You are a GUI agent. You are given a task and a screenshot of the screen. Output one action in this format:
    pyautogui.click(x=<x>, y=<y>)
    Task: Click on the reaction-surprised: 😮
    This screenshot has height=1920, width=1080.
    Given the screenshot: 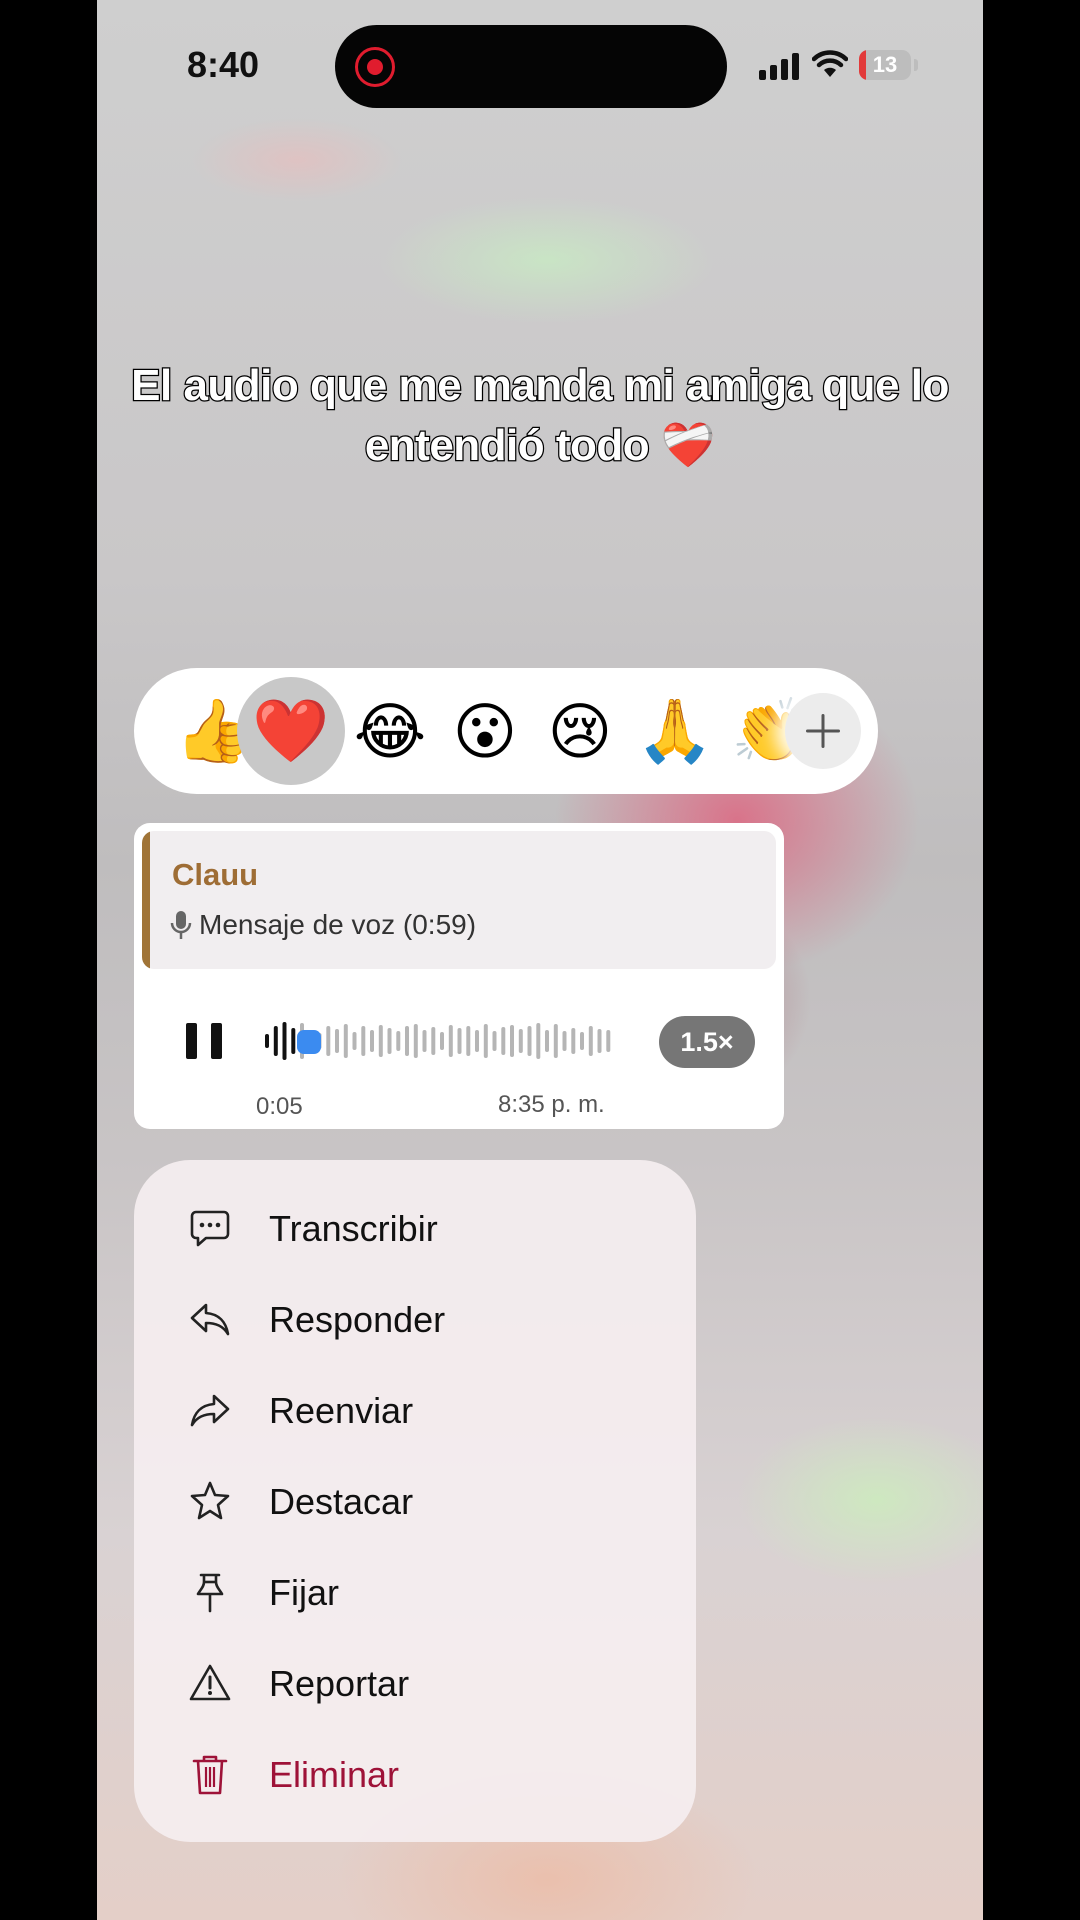 What is the action you would take?
    pyautogui.click(x=485, y=731)
    